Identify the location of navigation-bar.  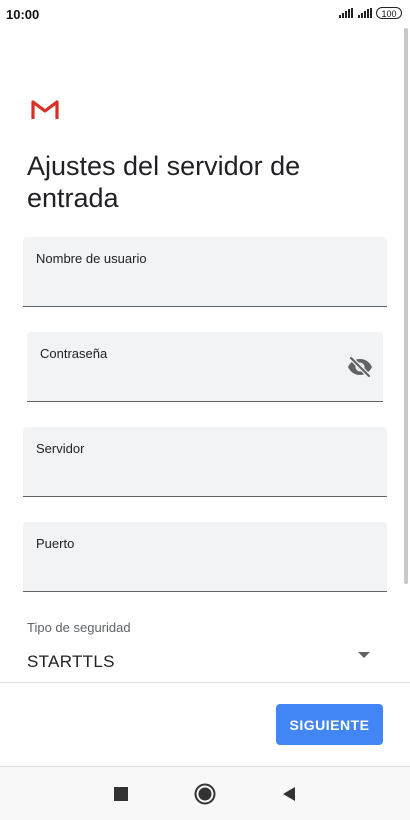
(205, 793).